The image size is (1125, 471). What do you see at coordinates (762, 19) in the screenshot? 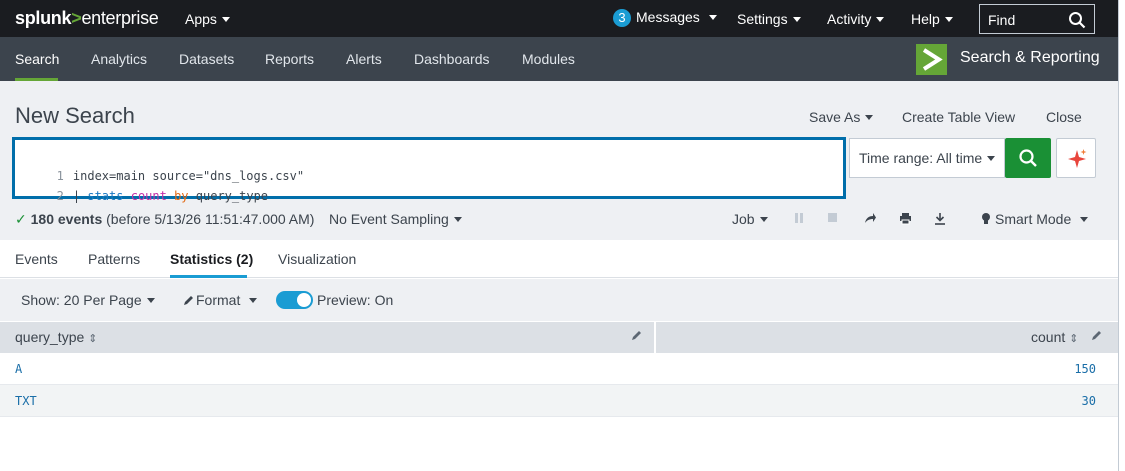
I see `settings-label: Settings` at bounding box center [762, 19].